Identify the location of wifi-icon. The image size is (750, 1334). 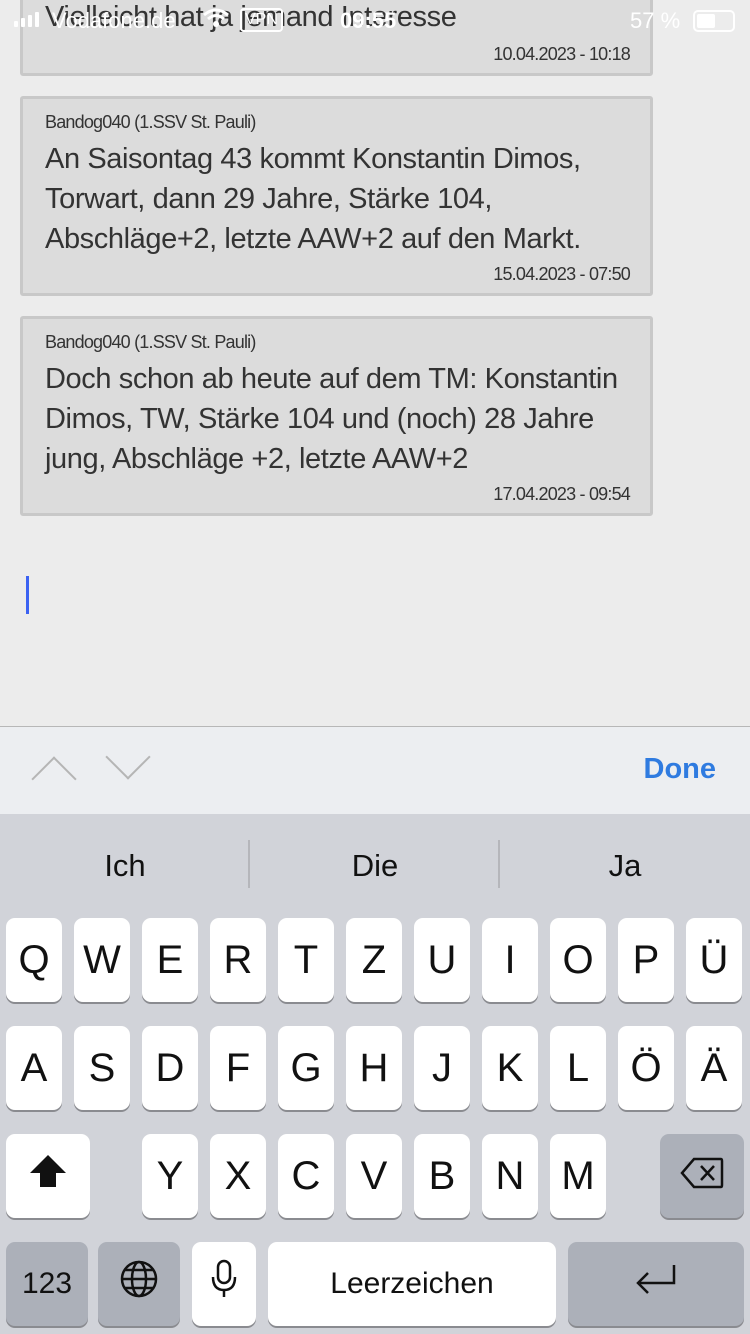
(216, 21).